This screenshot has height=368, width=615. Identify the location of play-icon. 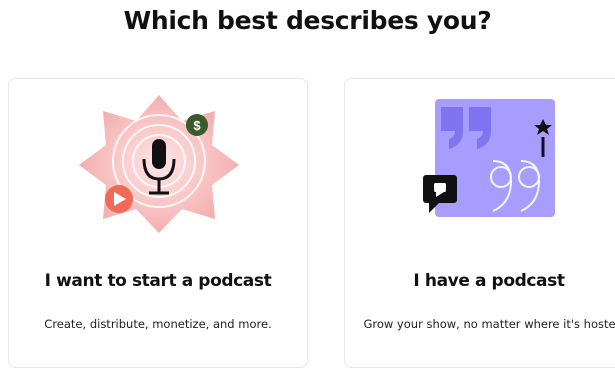
(119, 199).